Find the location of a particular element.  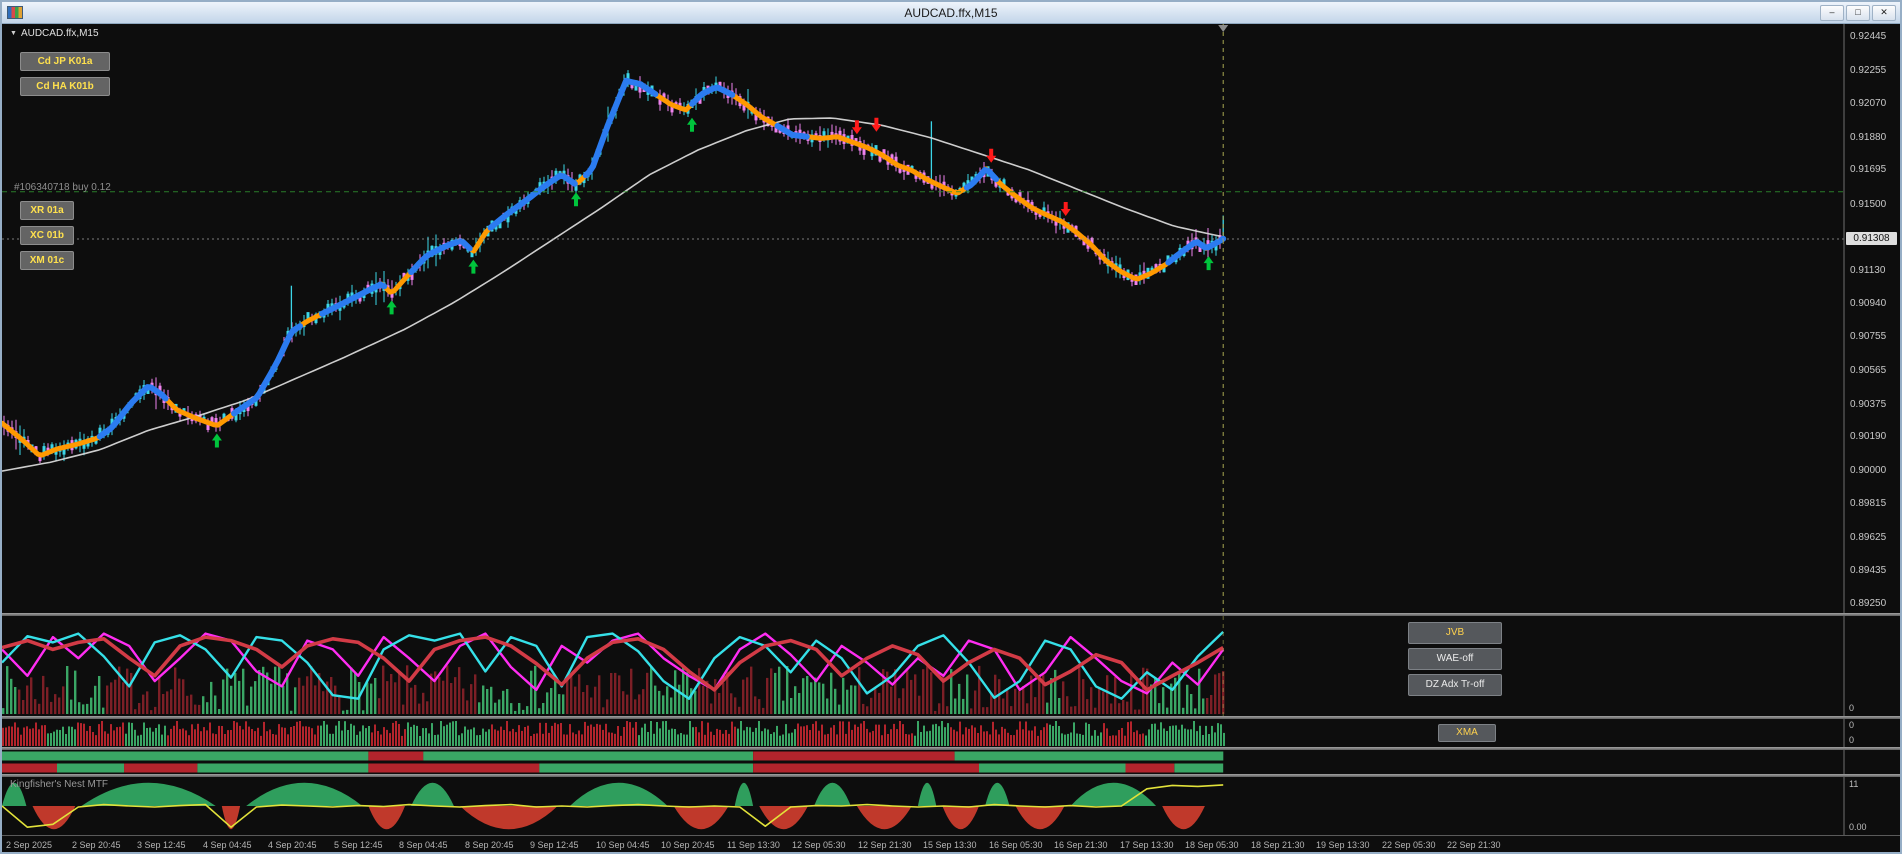

price-axis-label: 0.90565 is located at coordinates (1868, 370).